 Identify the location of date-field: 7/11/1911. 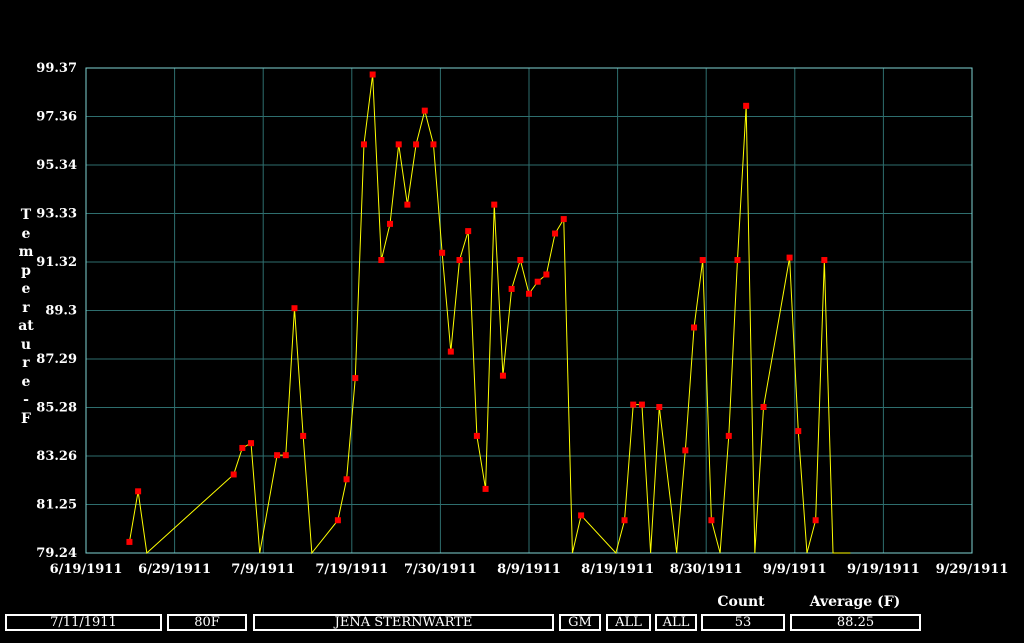
(83, 622).